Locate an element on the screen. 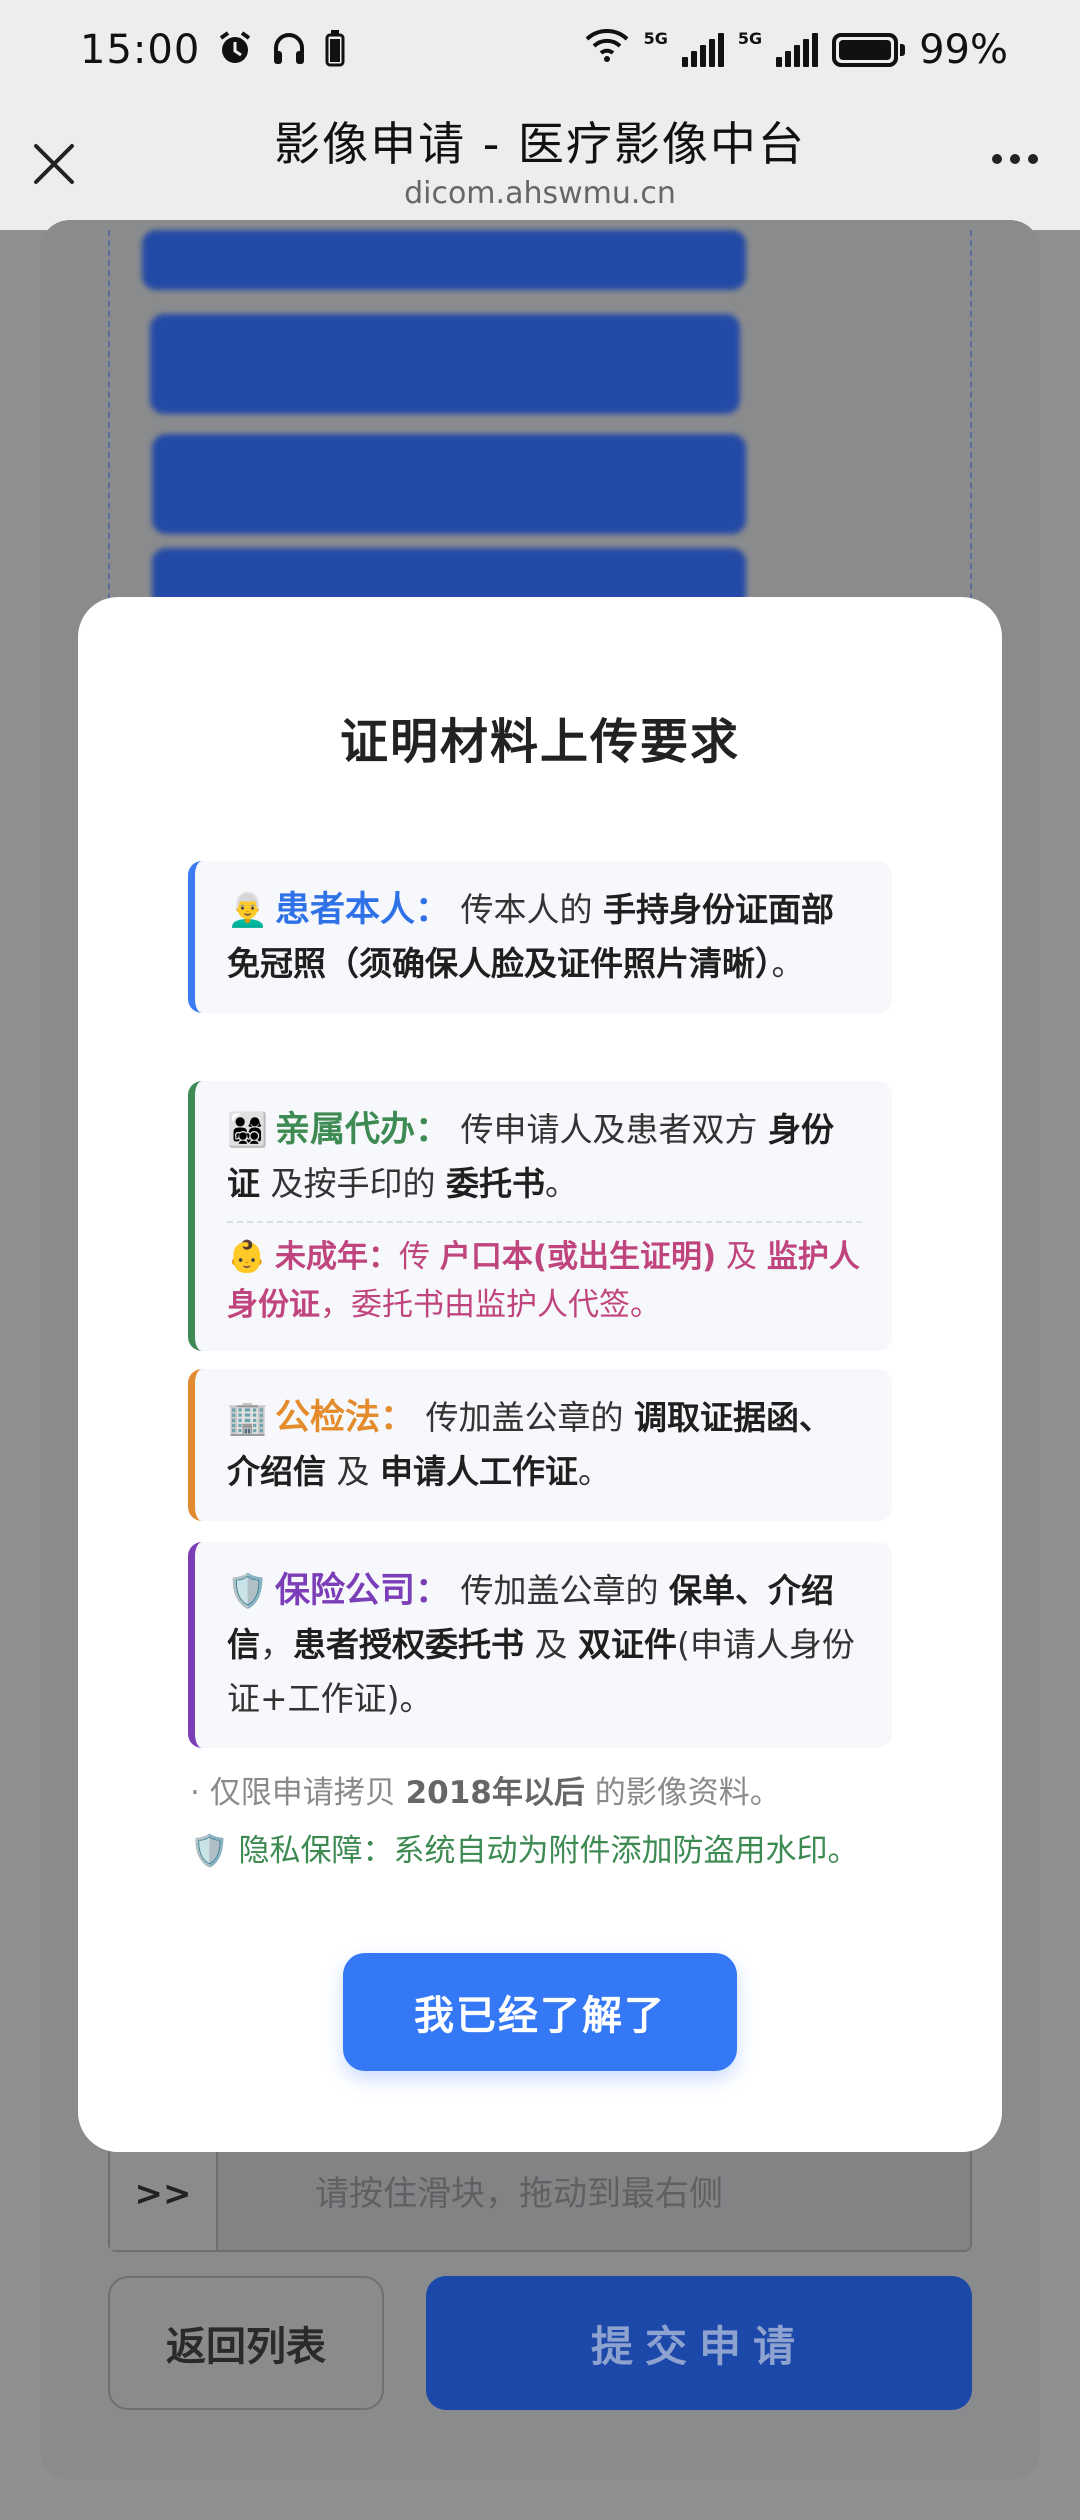 The image size is (1080, 2520). patient-label: 患者本人： is located at coordinates (363, 910).